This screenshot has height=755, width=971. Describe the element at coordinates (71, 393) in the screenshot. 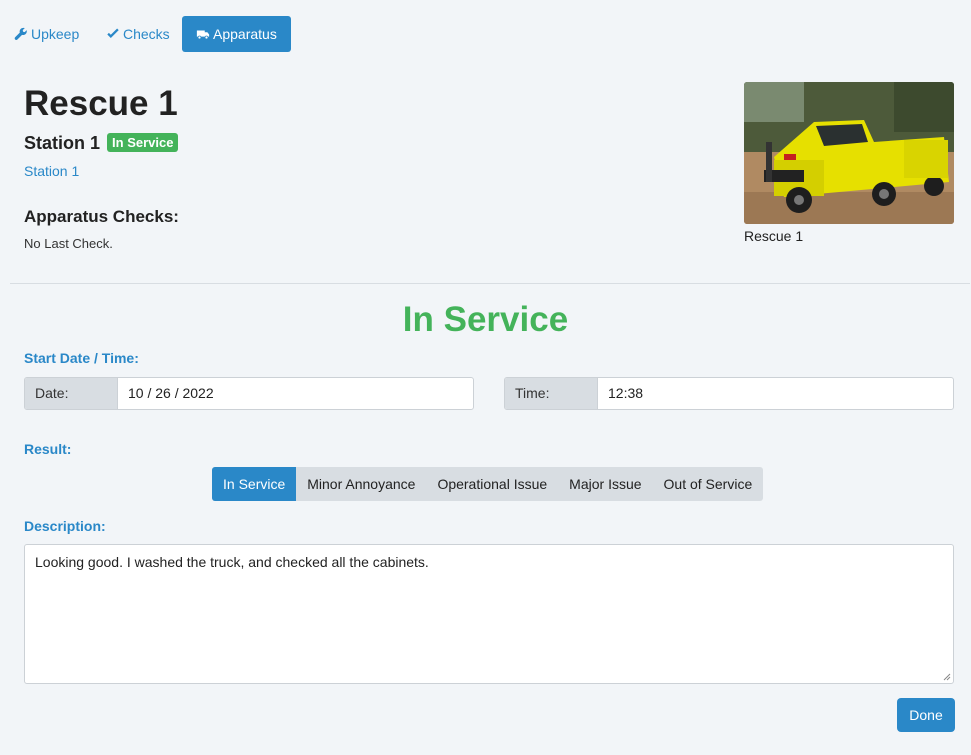

I see `date-addon-label: Date:` at that location.